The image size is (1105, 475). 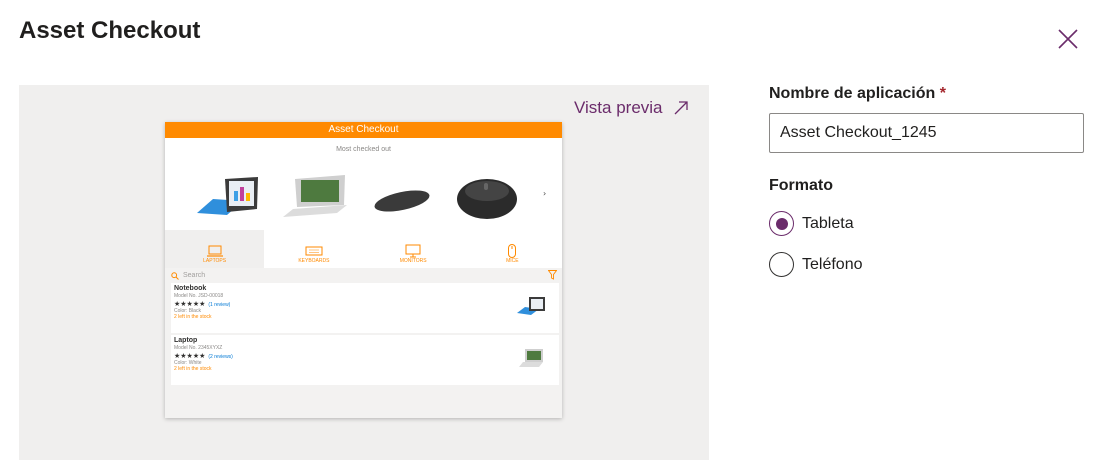 I want to click on radio-phone, so click(x=781, y=264).